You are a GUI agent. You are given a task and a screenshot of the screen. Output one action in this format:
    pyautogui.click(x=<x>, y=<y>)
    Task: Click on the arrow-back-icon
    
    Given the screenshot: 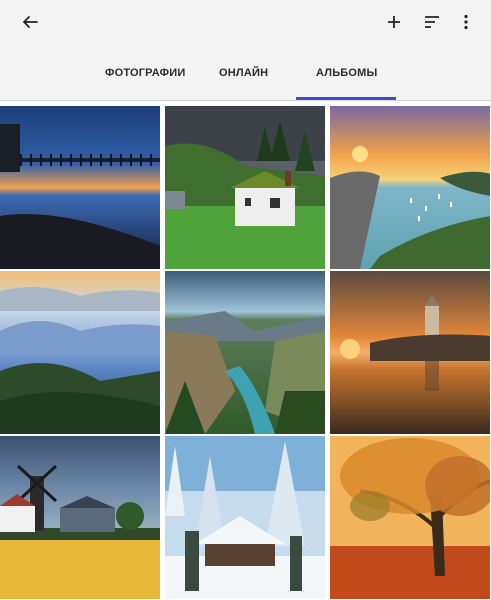 What is the action you would take?
    pyautogui.click(x=30, y=22)
    